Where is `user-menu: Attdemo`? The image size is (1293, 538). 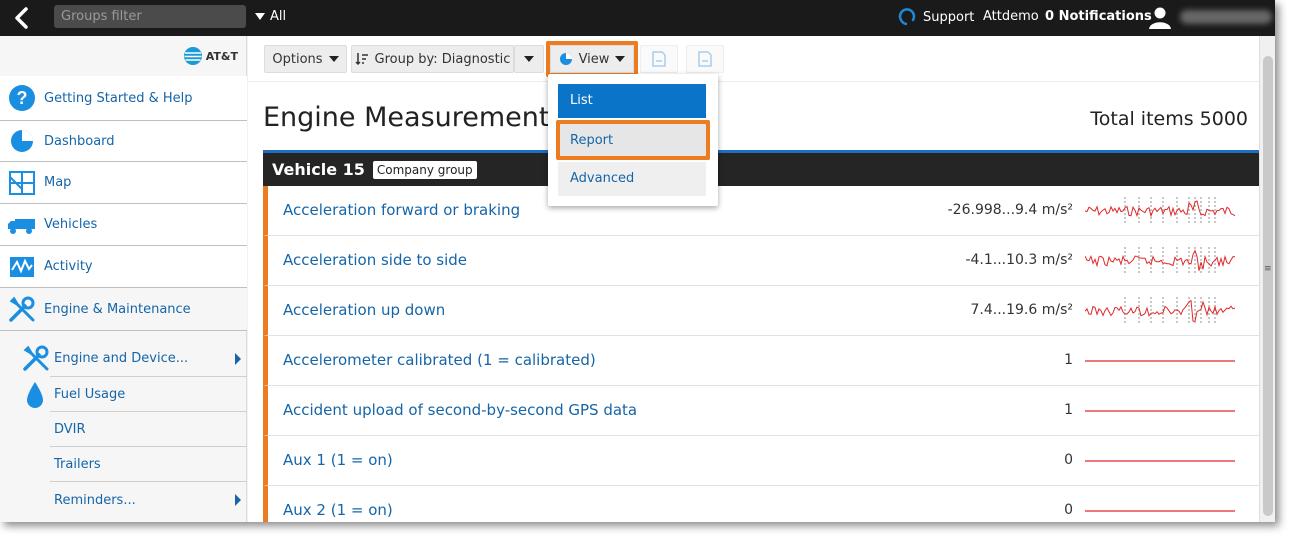 user-menu: Attdemo is located at coordinates (1011, 16).